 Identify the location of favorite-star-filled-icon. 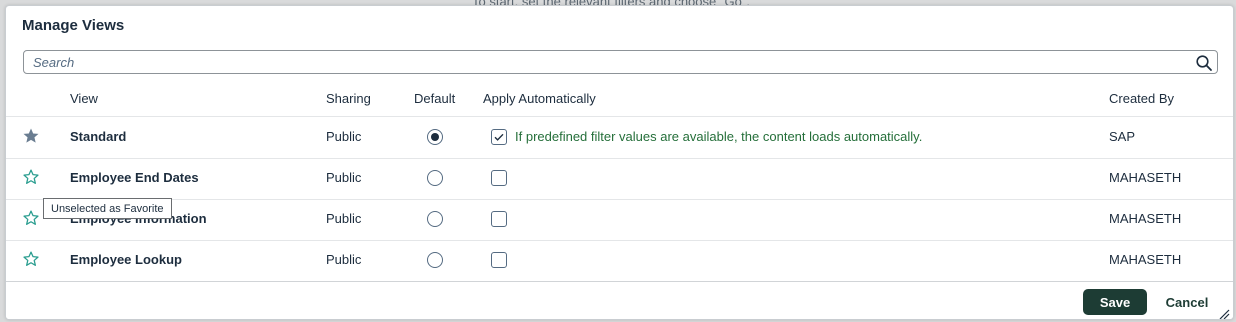
(31, 136).